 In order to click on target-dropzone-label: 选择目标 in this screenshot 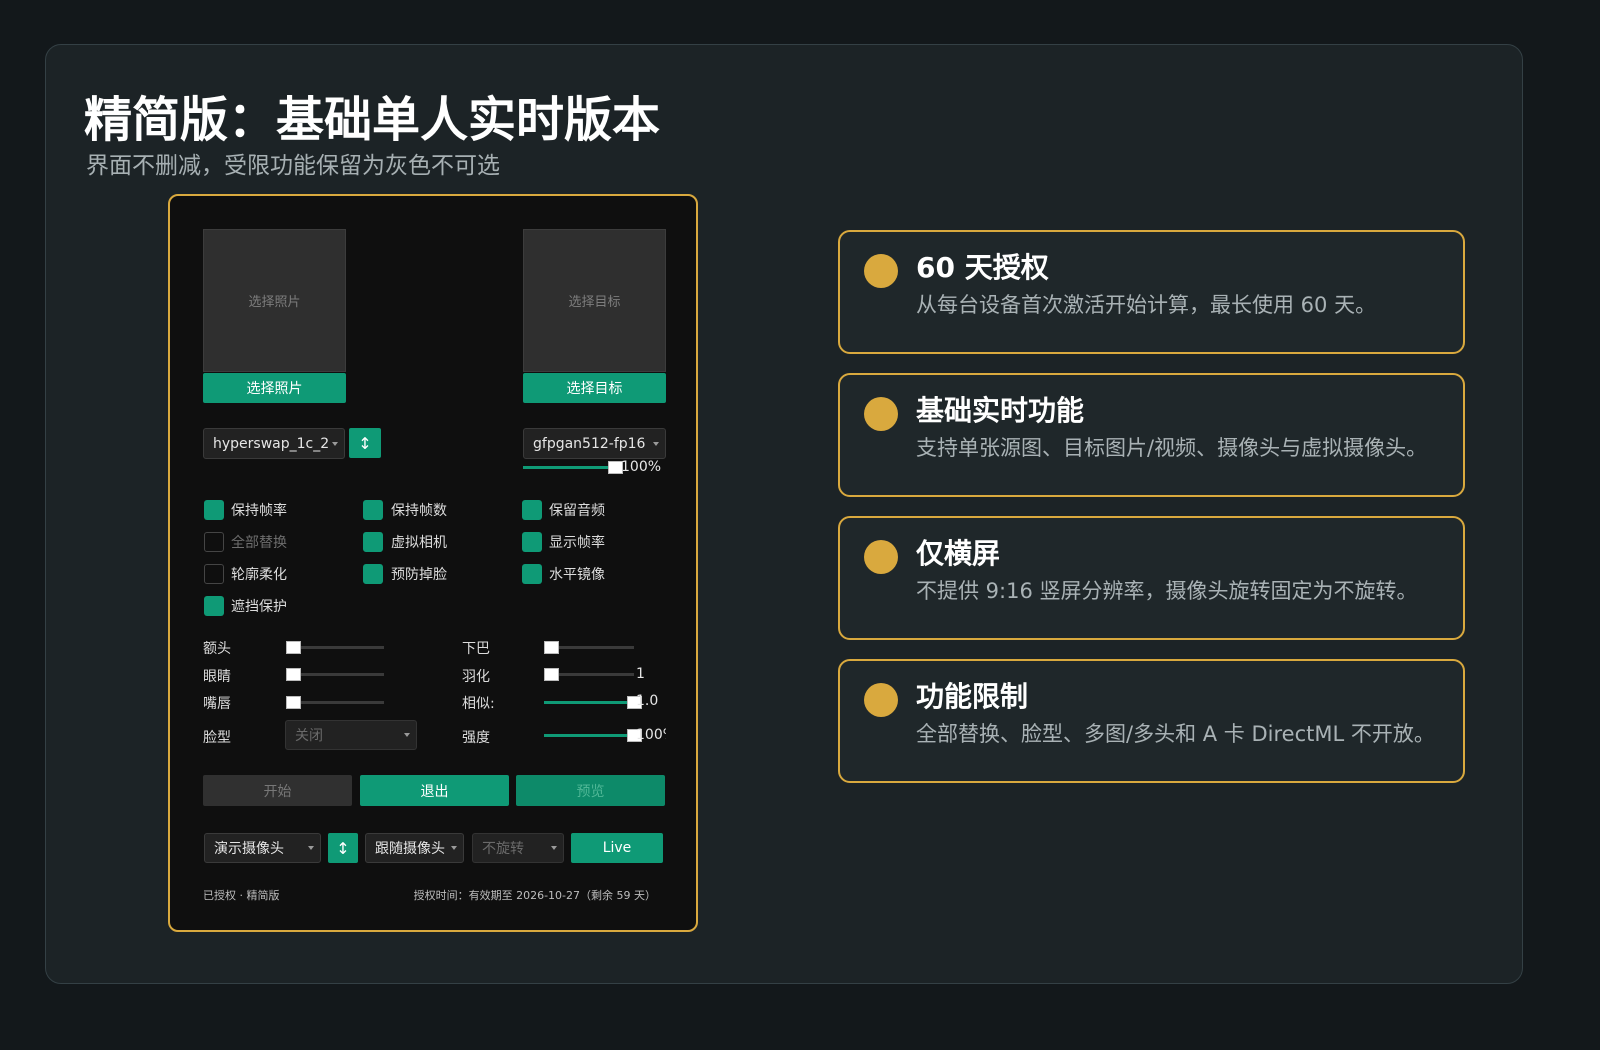, I will do `click(594, 302)`.